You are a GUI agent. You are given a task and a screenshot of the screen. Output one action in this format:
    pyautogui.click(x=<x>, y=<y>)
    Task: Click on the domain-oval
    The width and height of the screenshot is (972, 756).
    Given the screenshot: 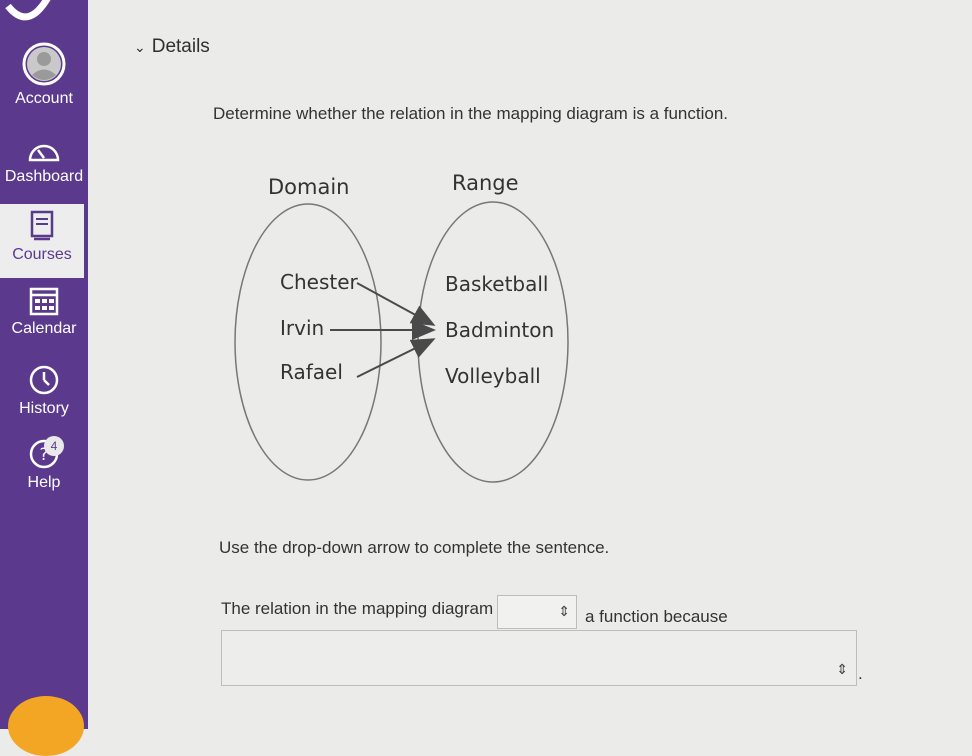 What is the action you would take?
    pyautogui.click(x=308, y=342)
    